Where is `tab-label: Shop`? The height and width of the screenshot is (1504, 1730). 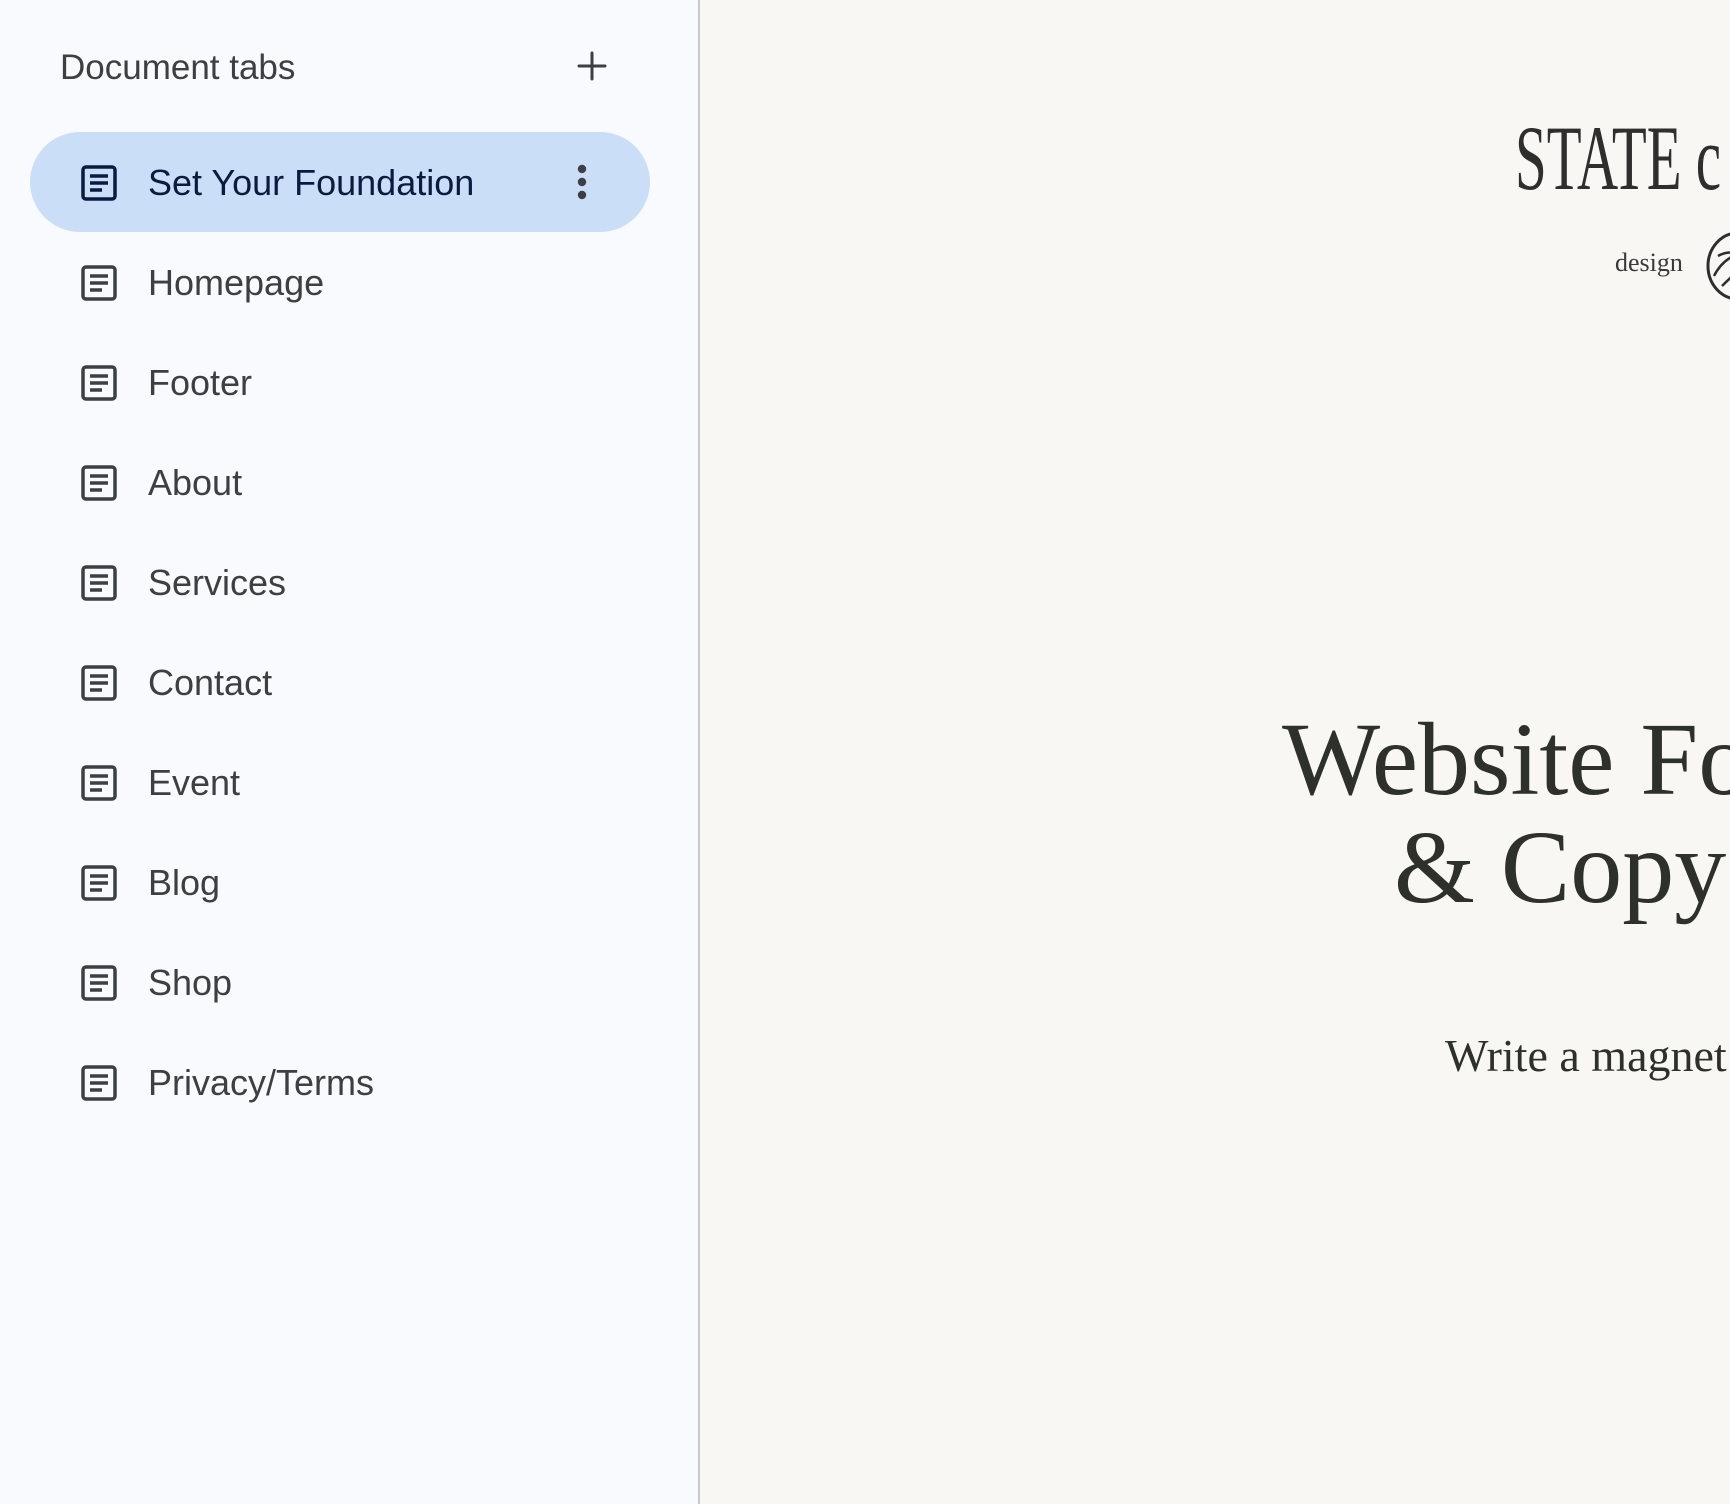 tab-label: Shop is located at coordinates (190, 982).